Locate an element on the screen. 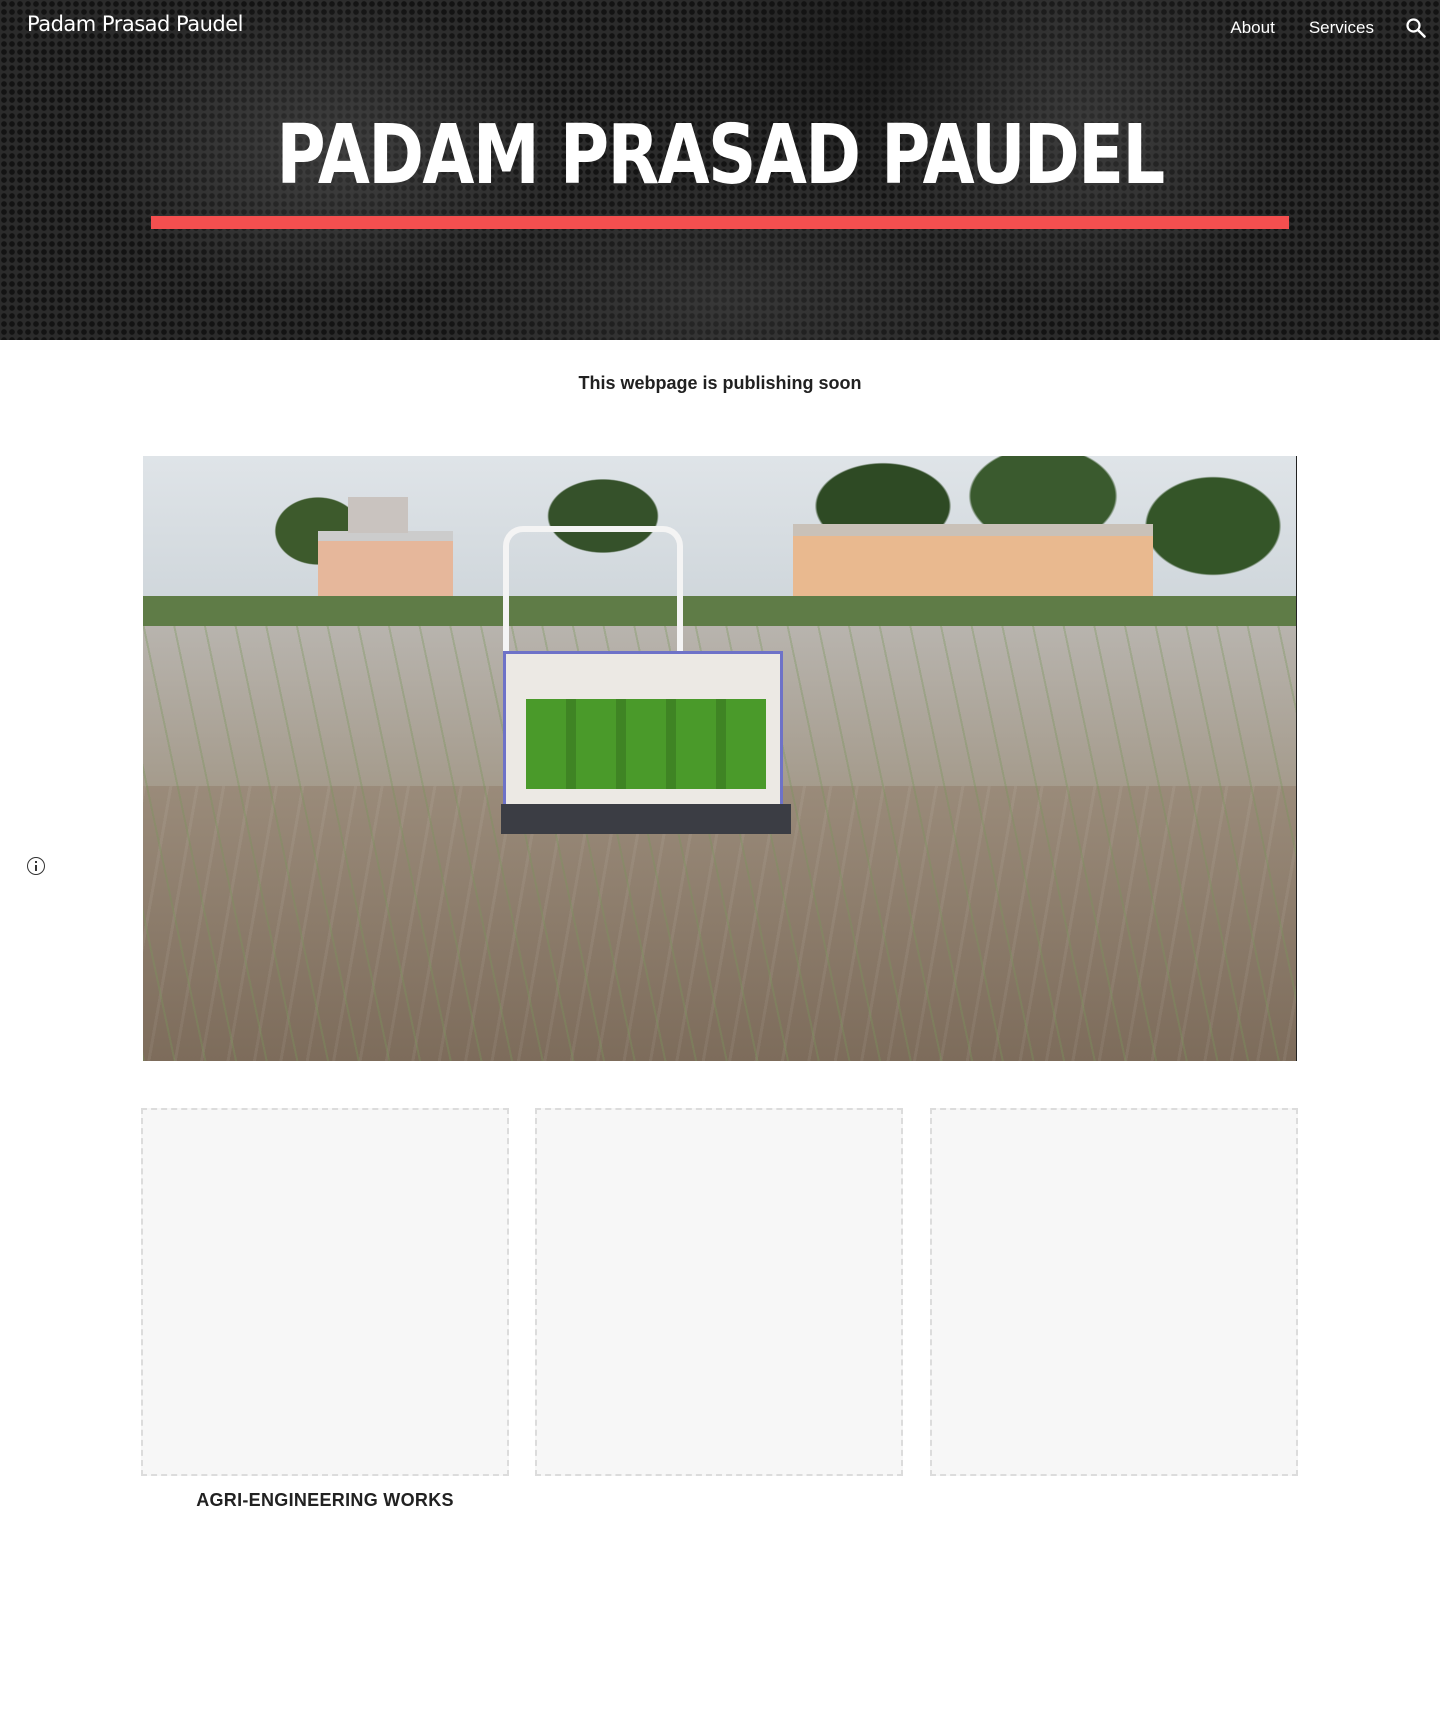 This screenshot has height=1716, width=1440. page-title: PADAM PRASAD PAUDEL is located at coordinates (720, 155).